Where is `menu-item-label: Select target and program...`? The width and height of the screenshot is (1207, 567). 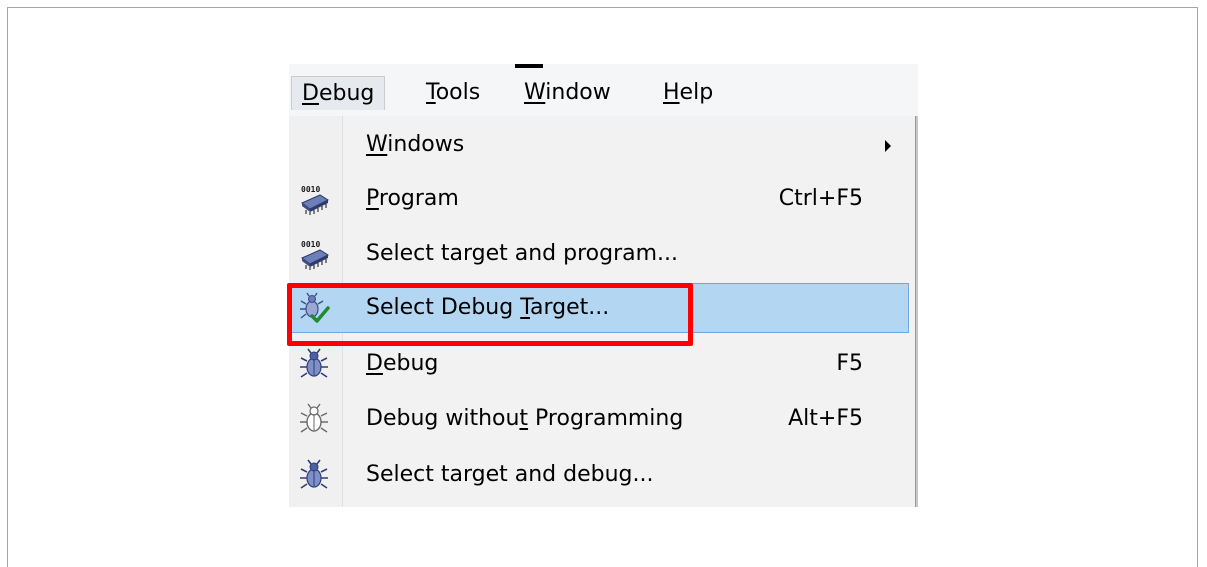
menu-item-label: Select target and program... is located at coordinates (522, 253).